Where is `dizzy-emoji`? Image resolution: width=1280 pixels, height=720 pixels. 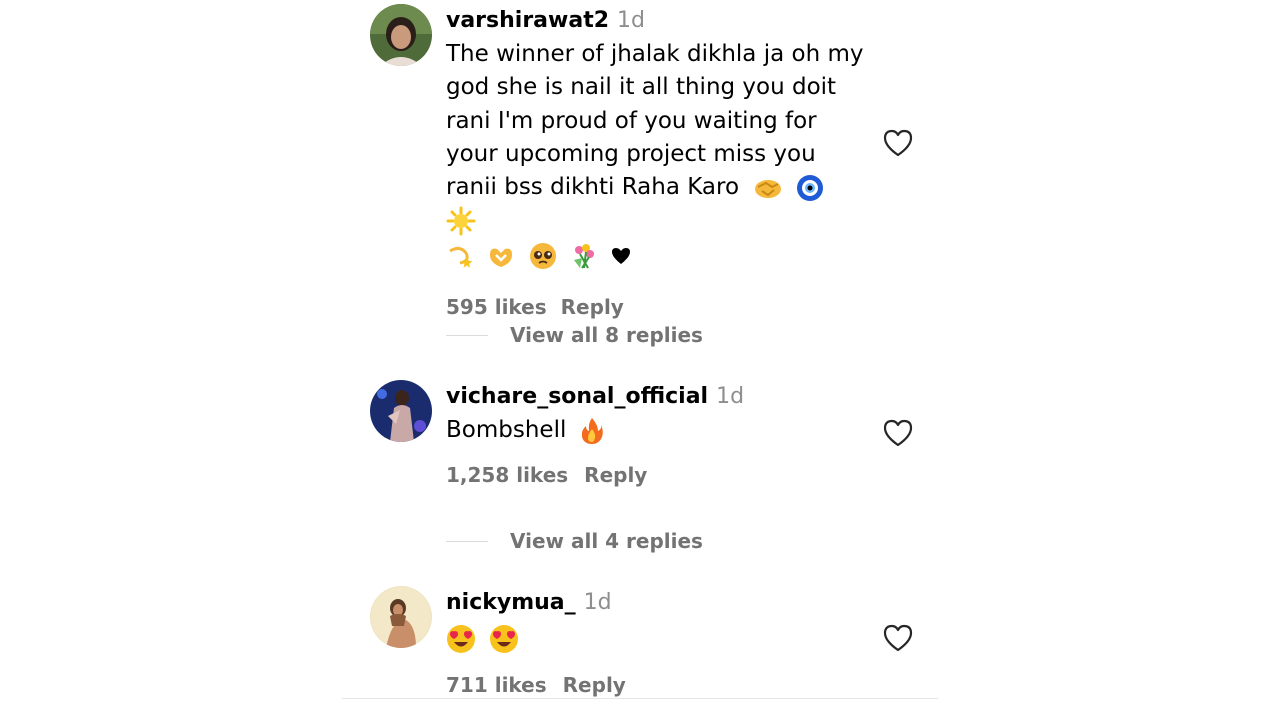 dizzy-emoji is located at coordinates (460, 256).